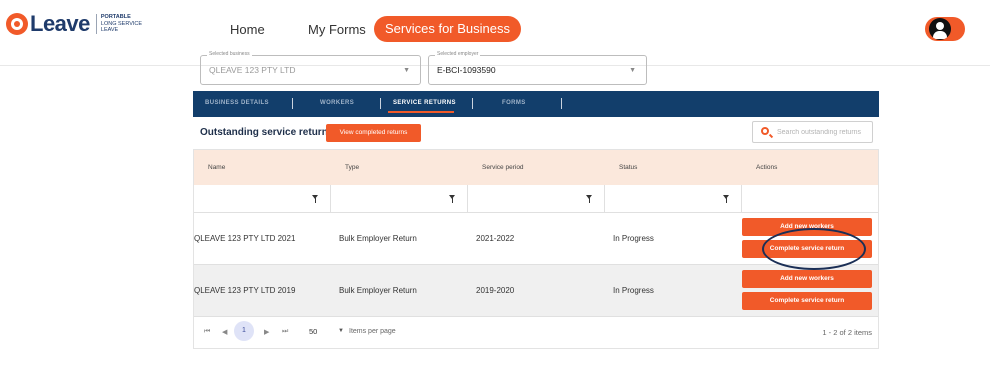 Image resolution: width=990 pixels, height=370 pixels. What do you see at coordinates (458, 54) in the screenshot?
I see `employer-select-label: Selected employer` at bounding box center [458, 54].